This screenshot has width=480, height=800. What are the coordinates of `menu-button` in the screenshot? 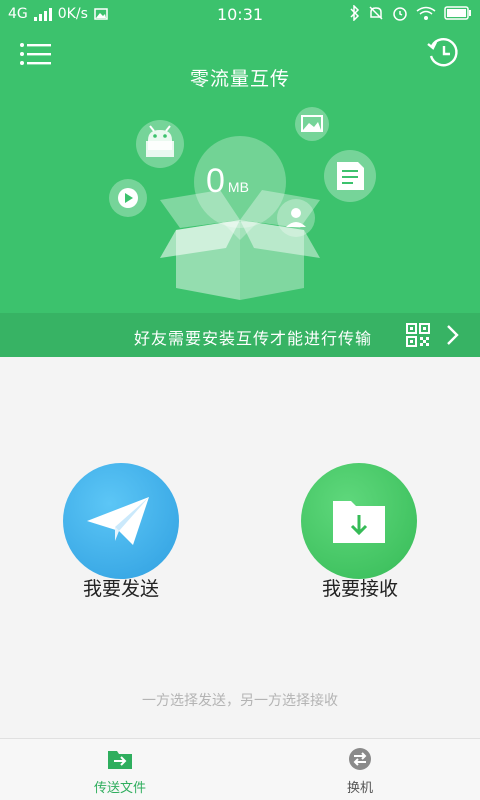 It's located at (36, 54).